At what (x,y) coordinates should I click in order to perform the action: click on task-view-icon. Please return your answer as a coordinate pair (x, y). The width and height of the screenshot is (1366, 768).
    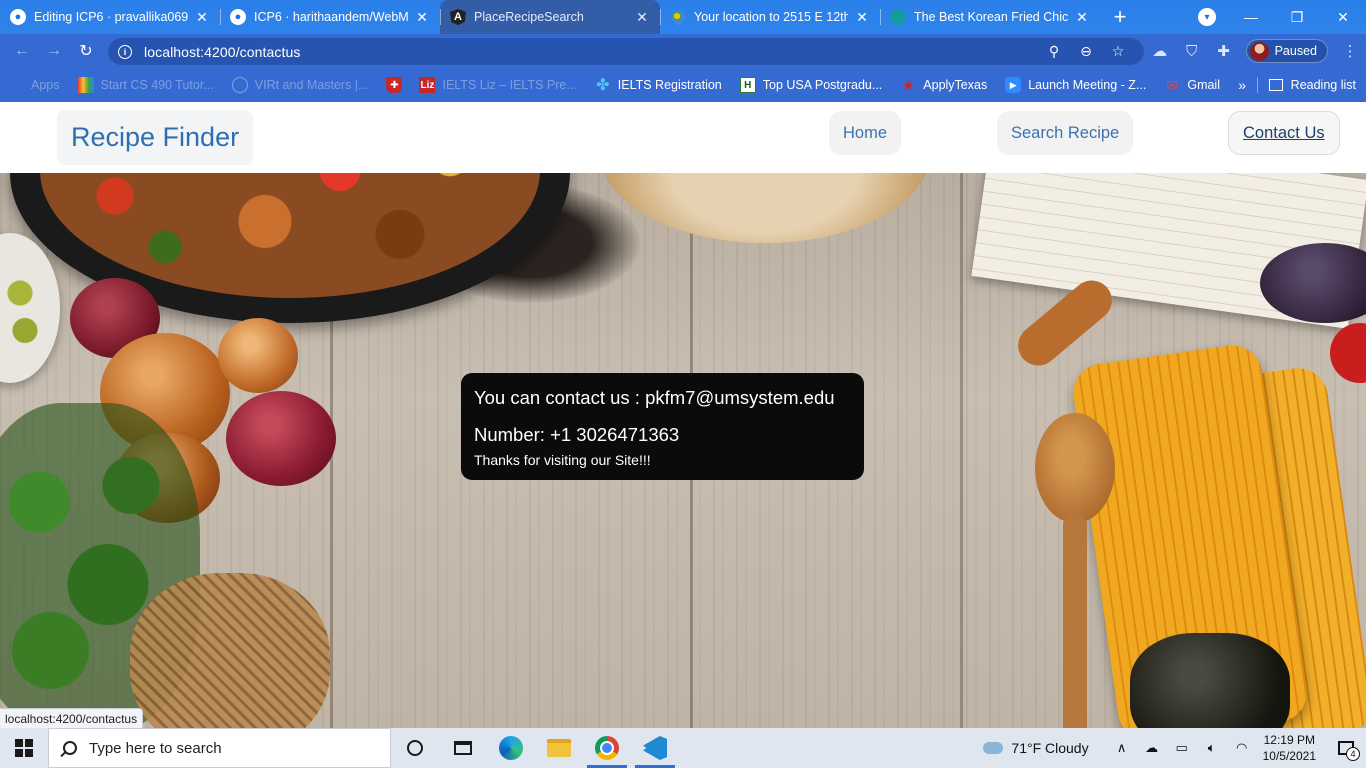
    Looking at the image, I should click on (463, 748).